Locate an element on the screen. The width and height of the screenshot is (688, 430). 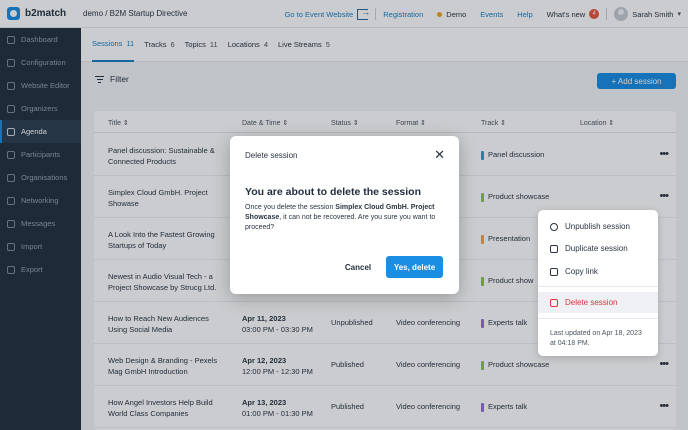
document-icon is located at coordinates (554, 271).